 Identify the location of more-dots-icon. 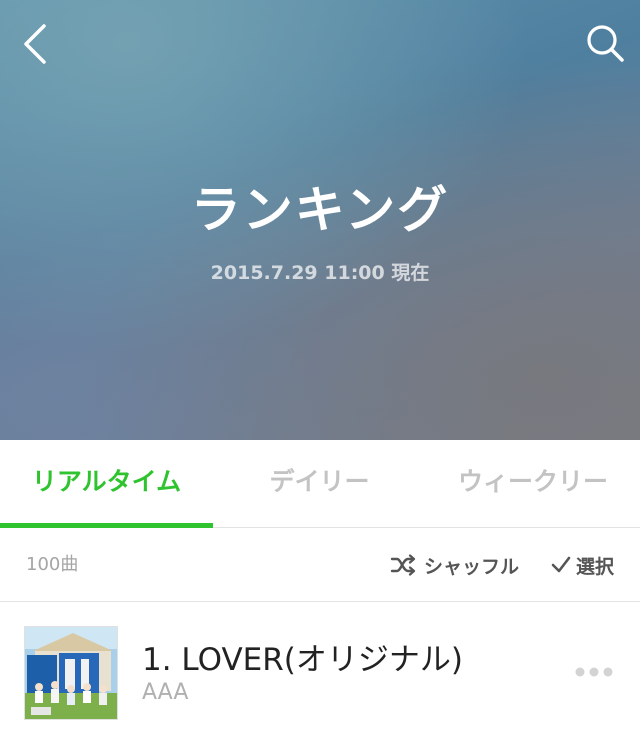
(594, 672).